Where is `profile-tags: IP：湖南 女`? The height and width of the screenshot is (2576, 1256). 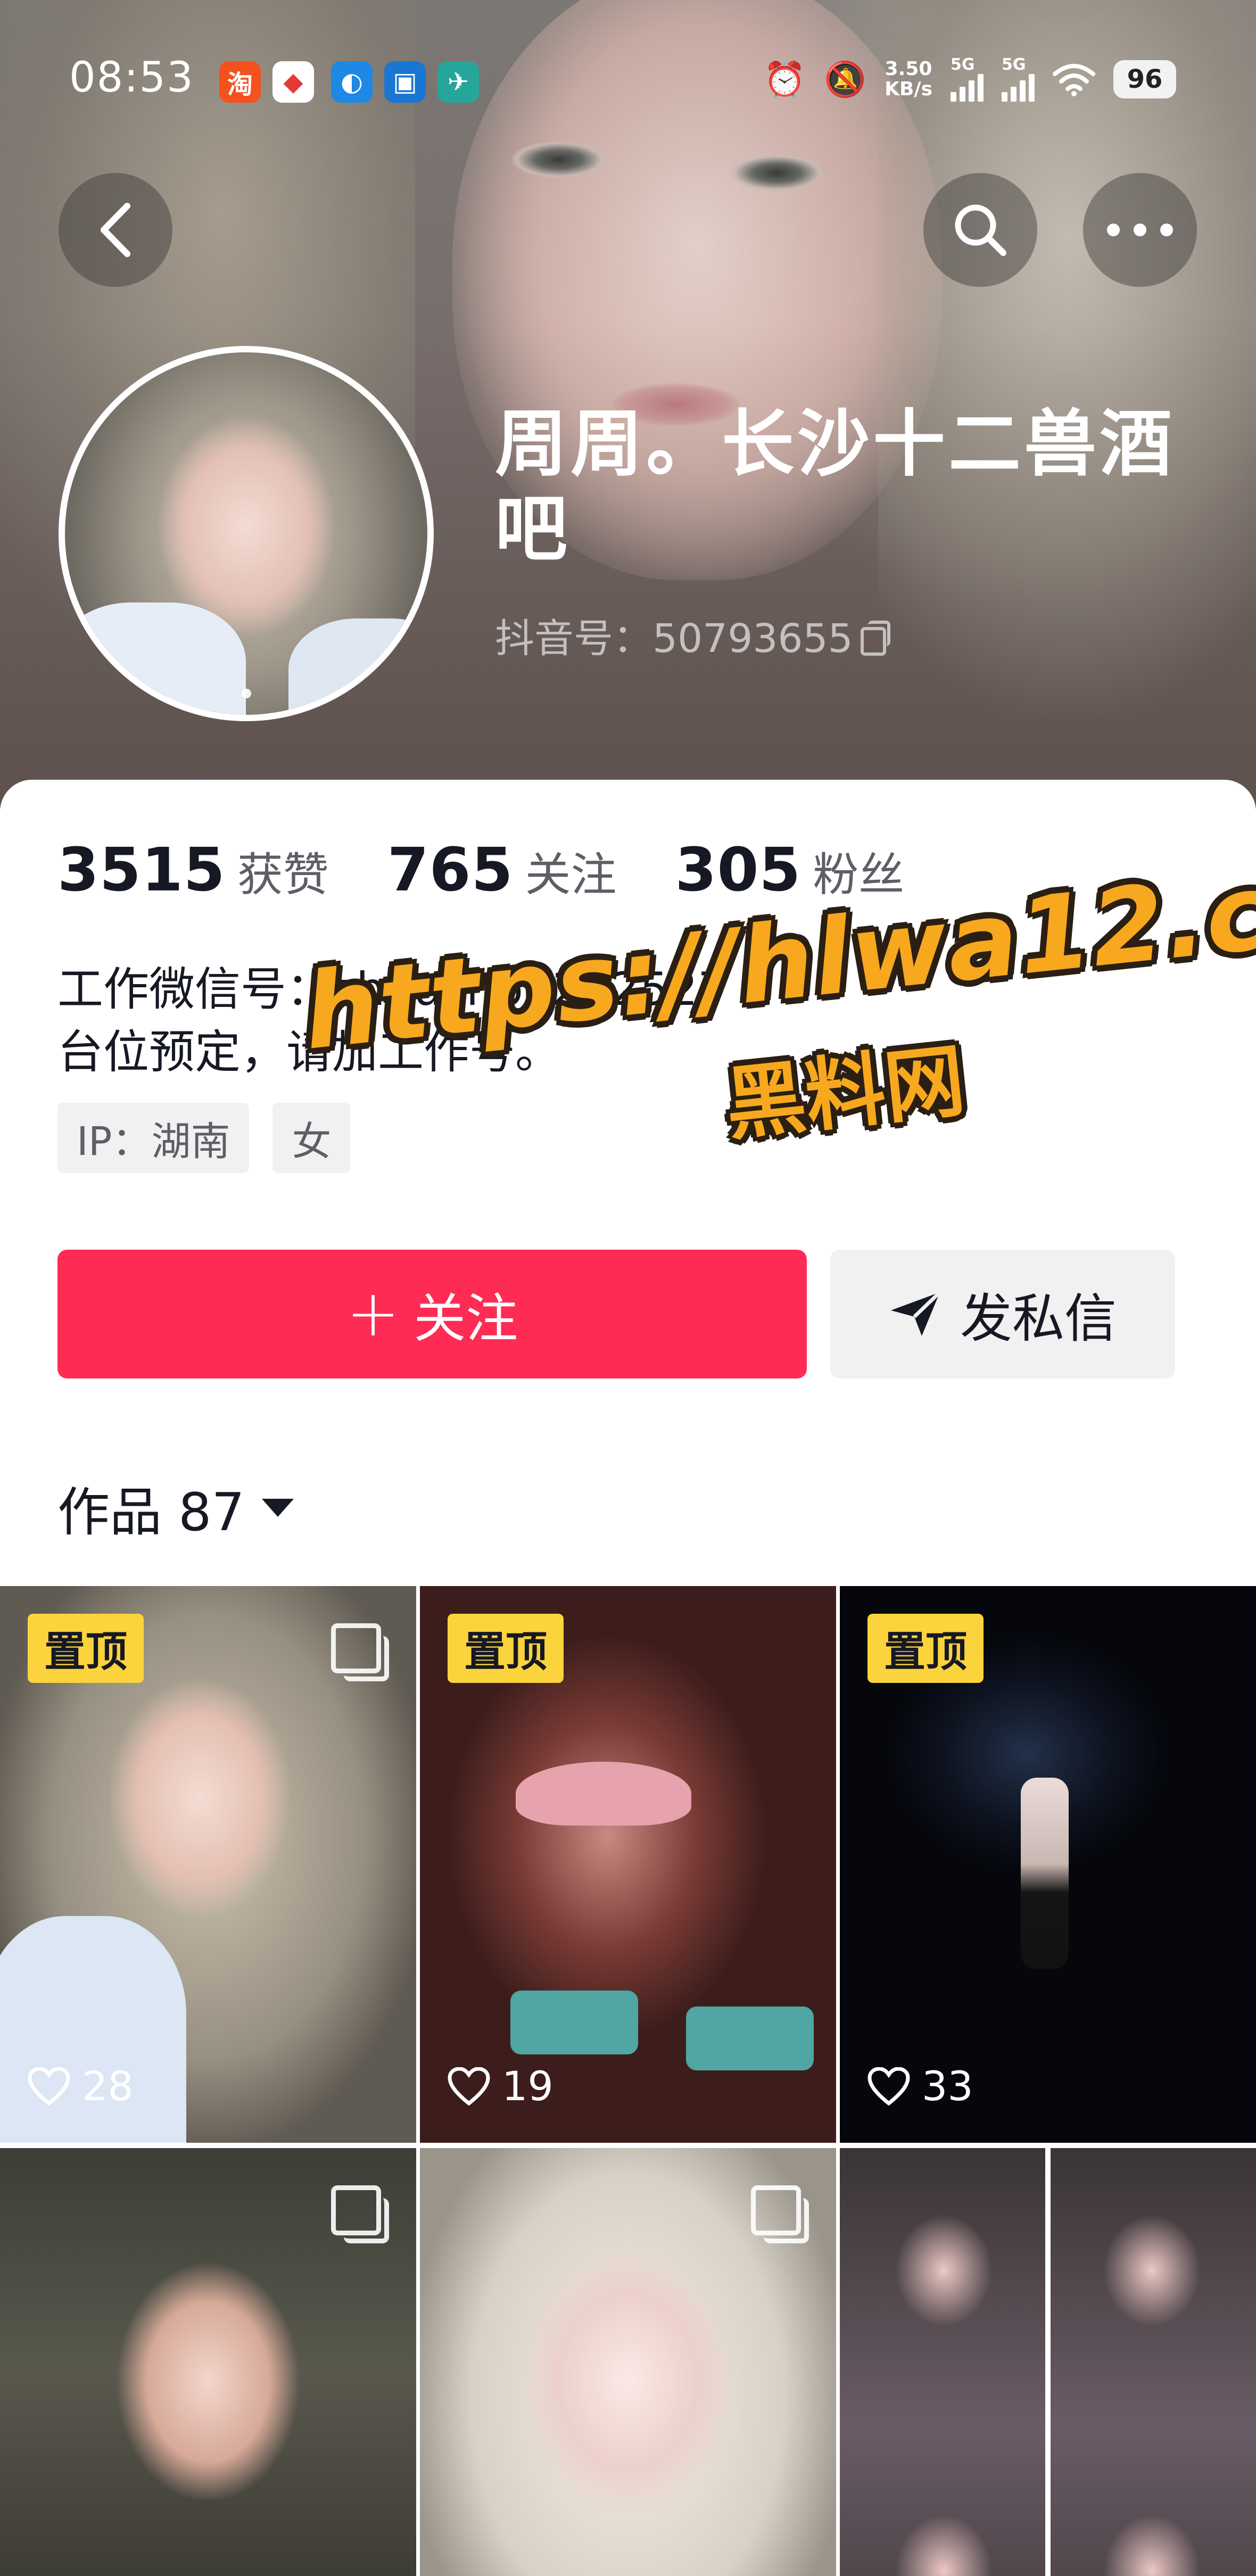 profile-tags: IP：湖南 女 is located at coordinates (204, 1138).